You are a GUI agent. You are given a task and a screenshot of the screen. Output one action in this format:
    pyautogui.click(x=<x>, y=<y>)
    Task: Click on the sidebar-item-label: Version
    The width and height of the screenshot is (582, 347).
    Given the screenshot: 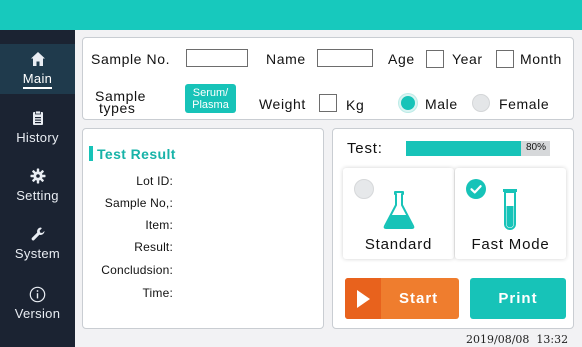 What is the action you would take?
    pyautogui.click(x=37, y=313)
    